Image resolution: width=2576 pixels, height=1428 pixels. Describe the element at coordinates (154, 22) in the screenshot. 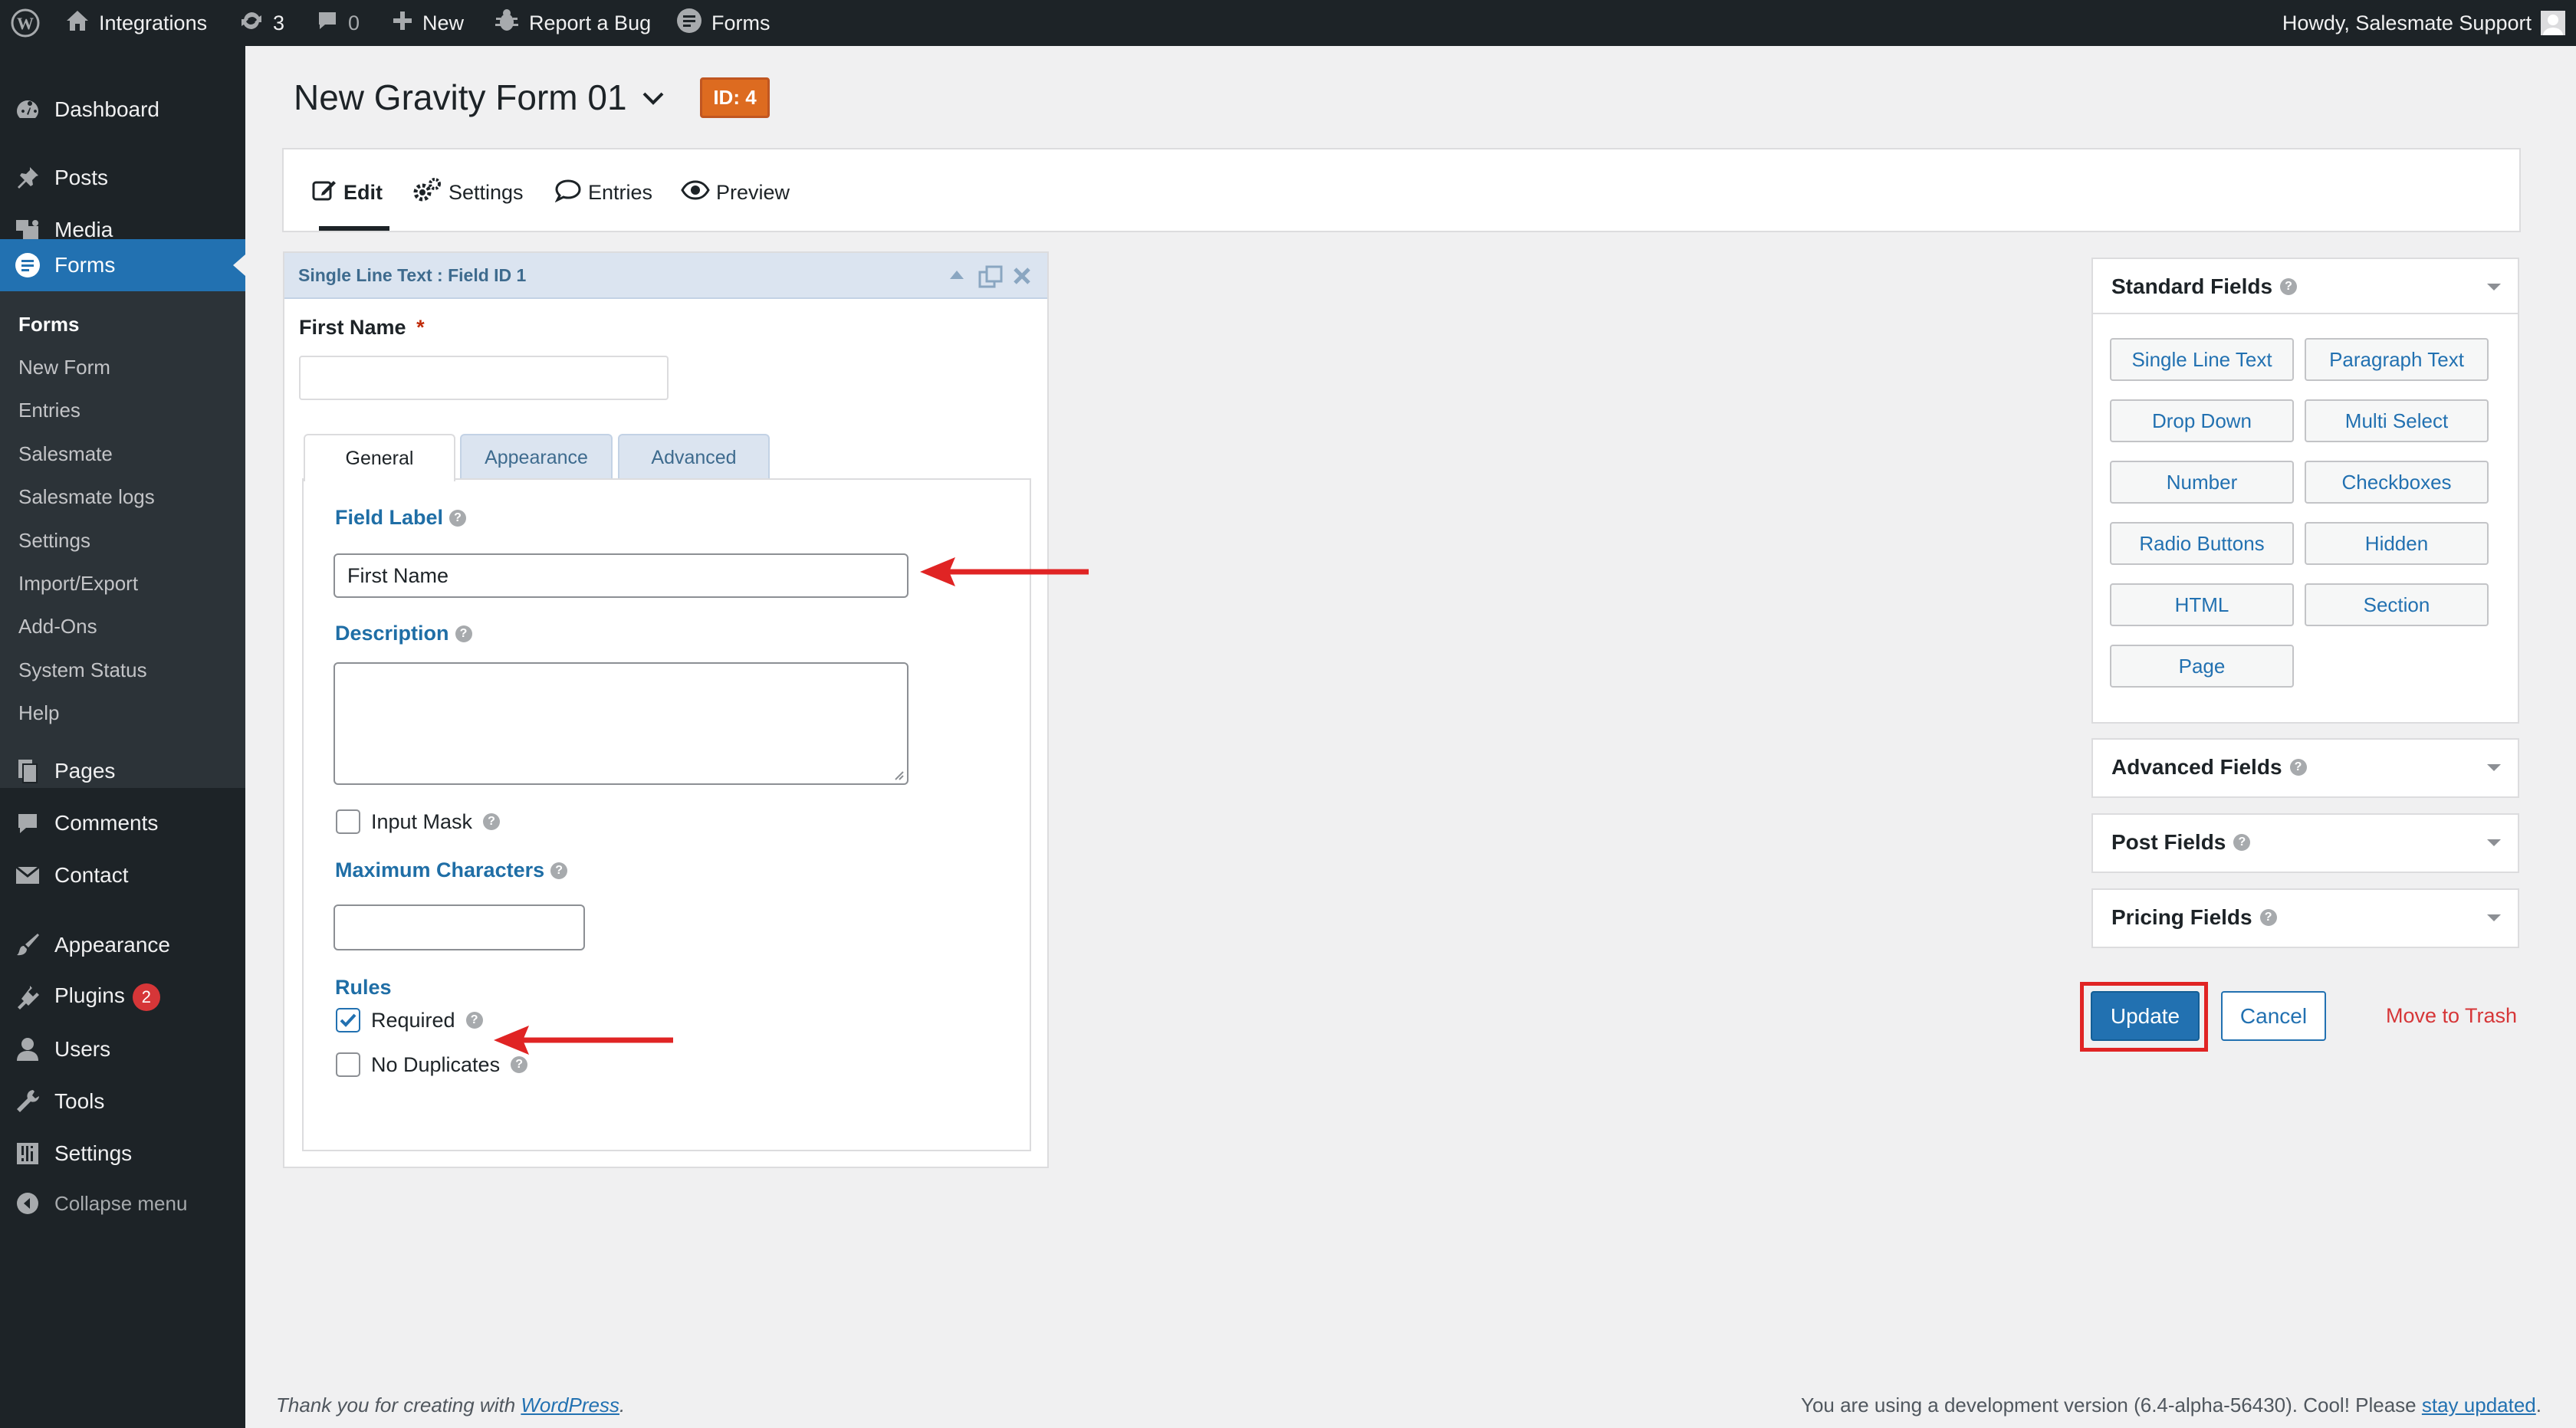

I see `site-name: Integrations` at that location.